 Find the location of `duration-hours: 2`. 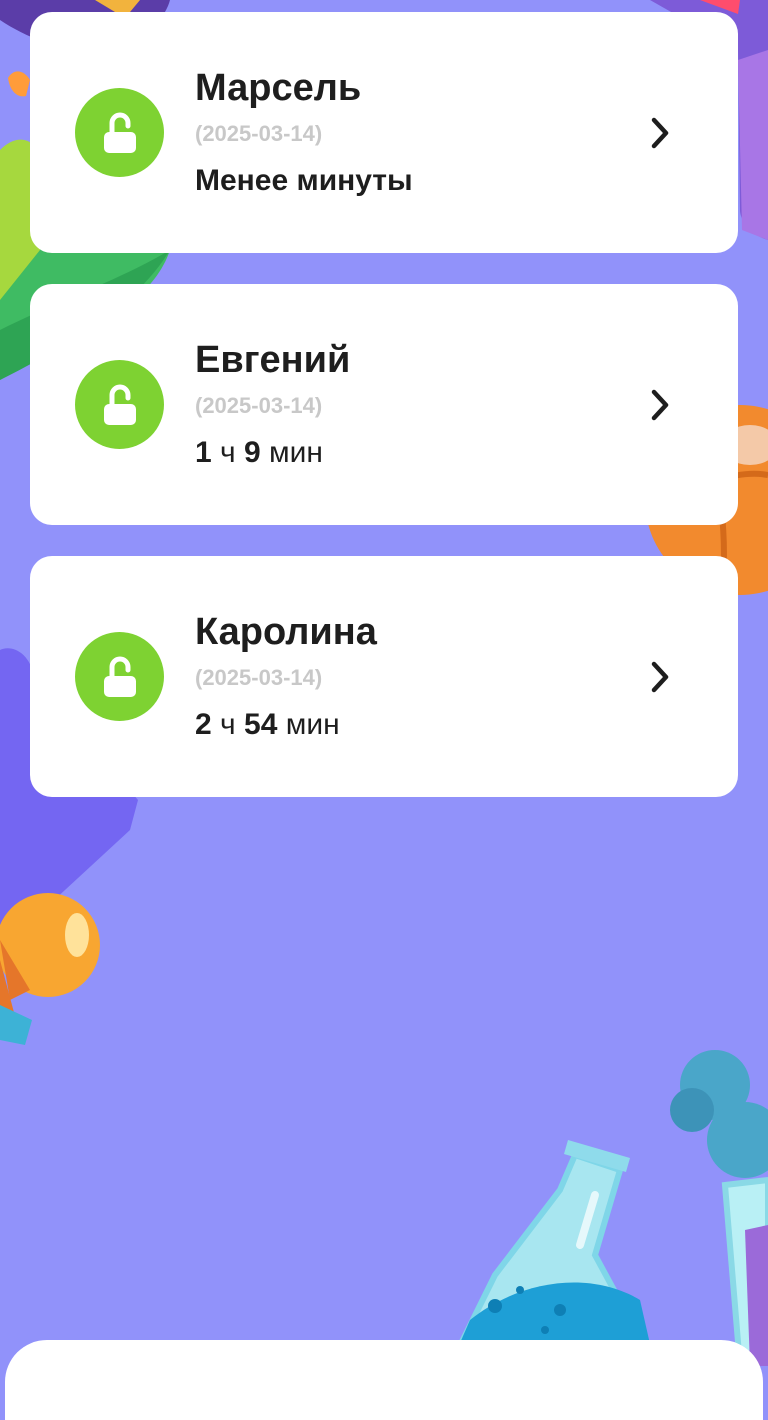

duration-hours: 2 is located at coordinates (203, 724).